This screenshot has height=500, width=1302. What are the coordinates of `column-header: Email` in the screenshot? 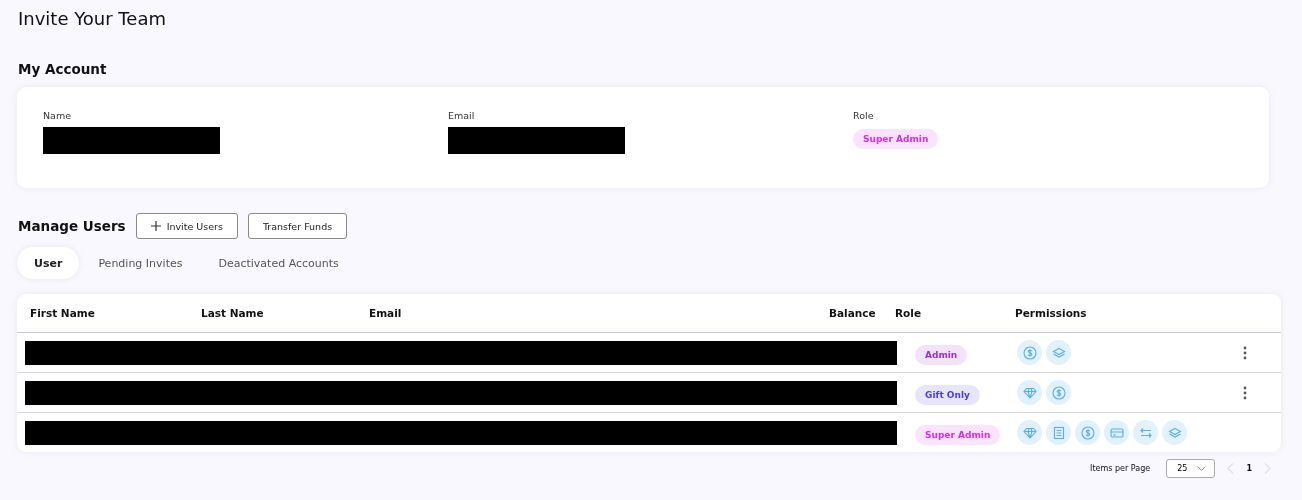 It's located at (386, 313).